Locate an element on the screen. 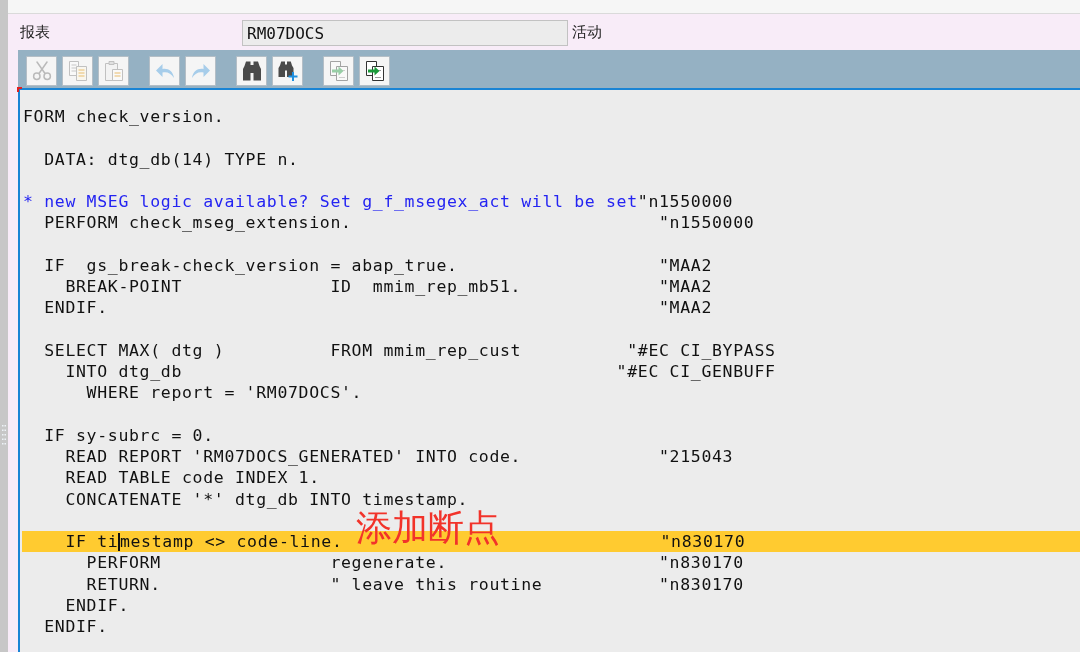  code-text: PERFORM check_mseg_extension. "n1550000 is located at coordinates (399, 223).